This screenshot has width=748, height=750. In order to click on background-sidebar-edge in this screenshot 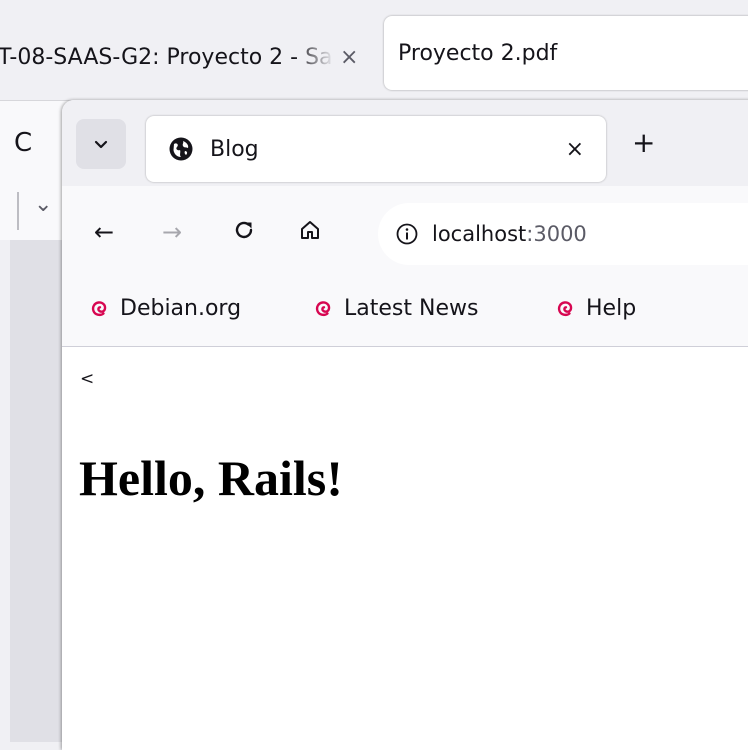, I will do `click(5, 491)`.